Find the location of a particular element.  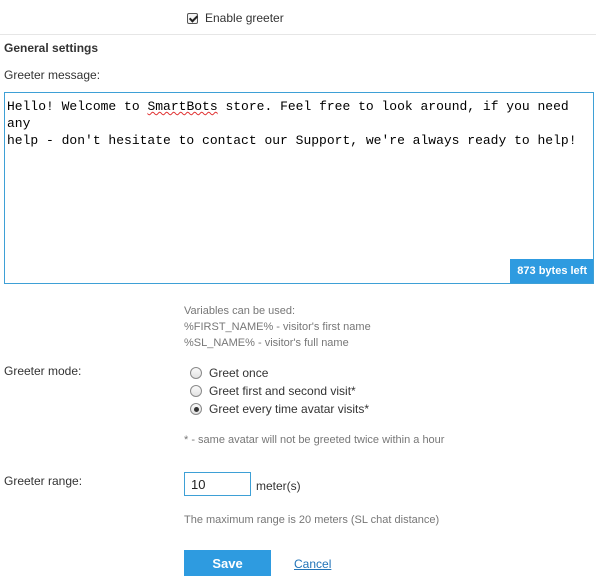

enable-greeter-label: Enable greeter is located at coordinates (244, 18).